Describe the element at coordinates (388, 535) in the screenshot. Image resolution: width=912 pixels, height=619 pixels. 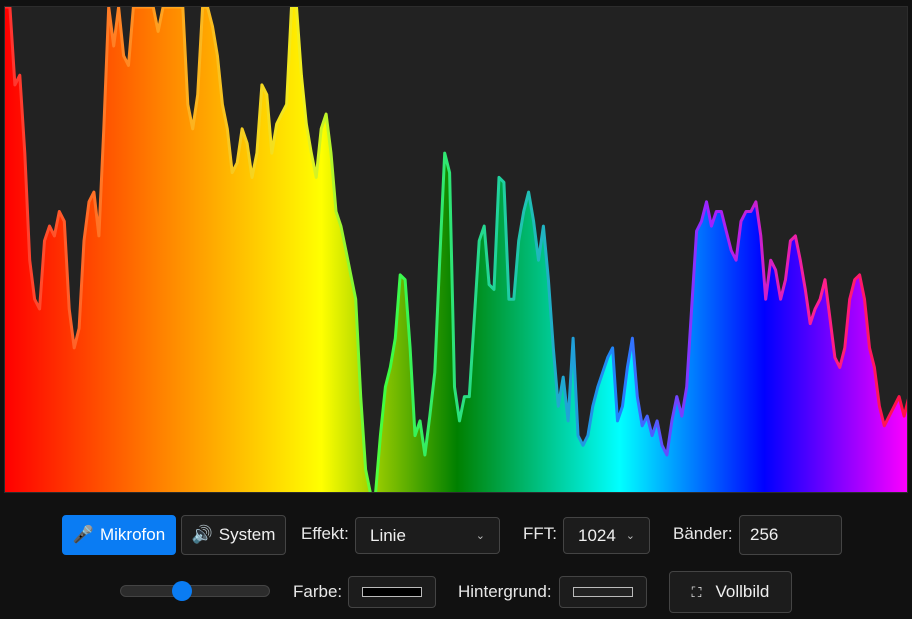
I see `effect-value: Linie` at that location.